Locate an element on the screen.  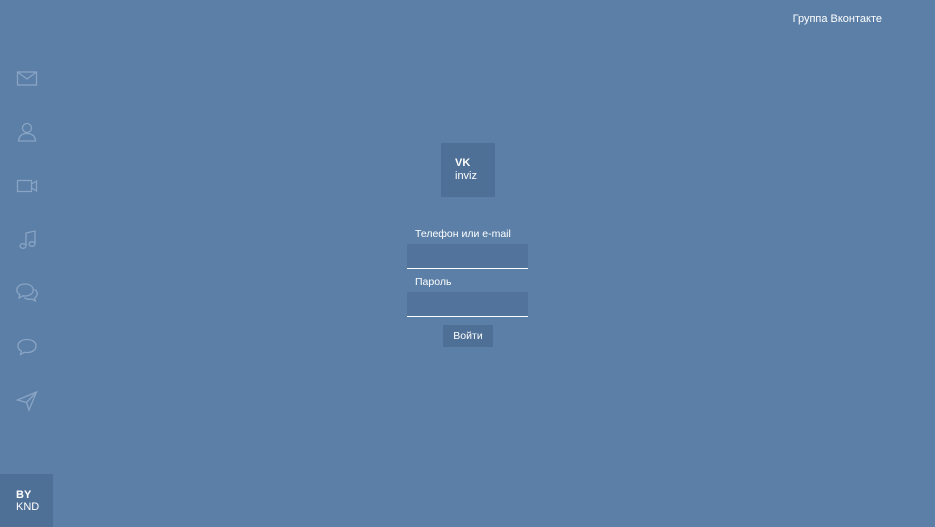
music-icon is located at coordinates (27, 240).